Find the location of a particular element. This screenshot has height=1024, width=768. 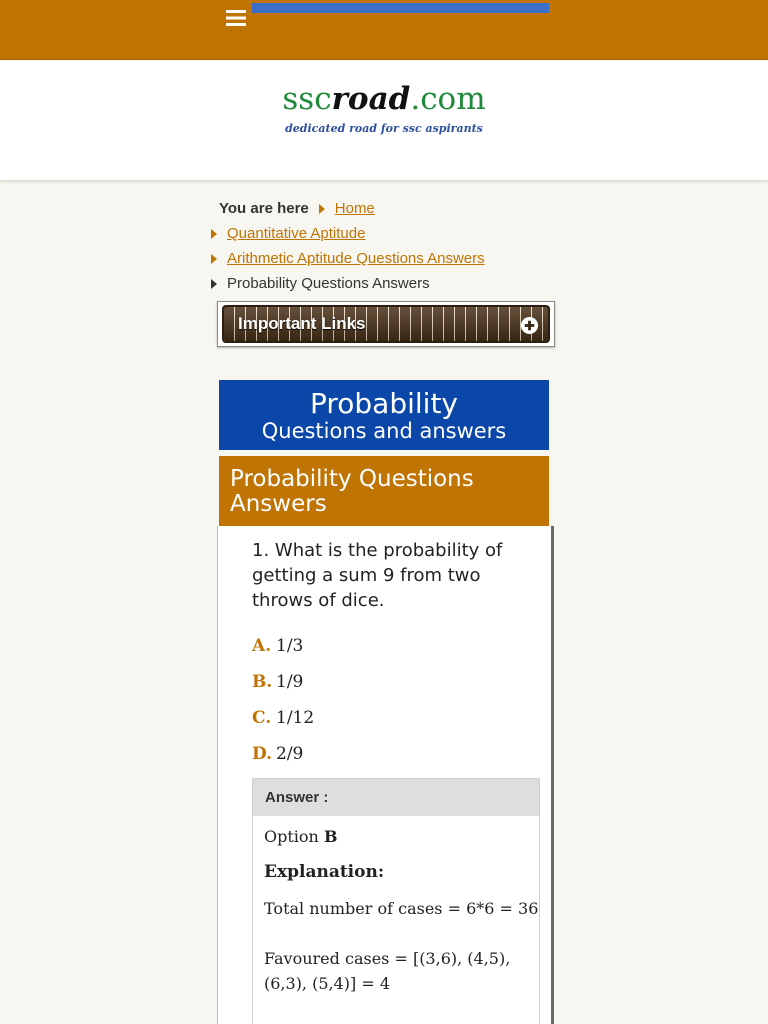

option-c: C. 1/12 is located at coordinates (283, 718).